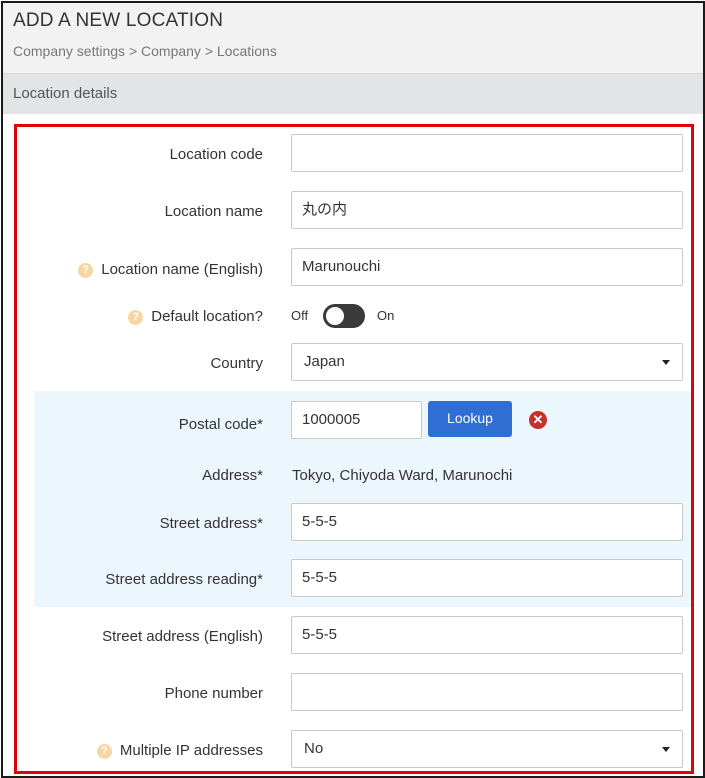 Image resolution: width=705 pixels, height=778 pixels. I want to click on location-name-label: Location name, so click(213, 211).